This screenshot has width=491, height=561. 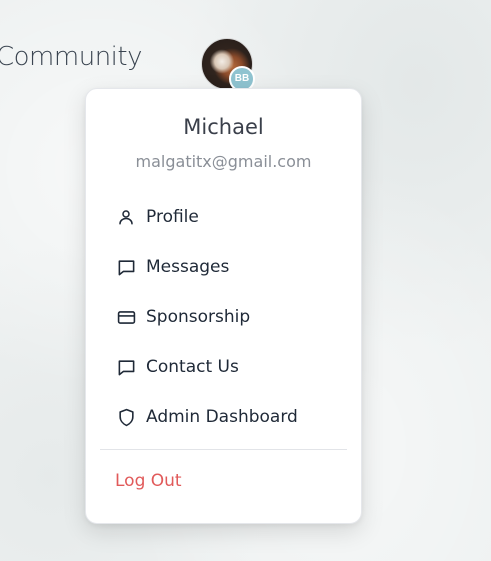 What do you see at coordinates (188, 267) in the screenshot?
I see `menu-item-label: Messages` at bounding box center [188, 267].